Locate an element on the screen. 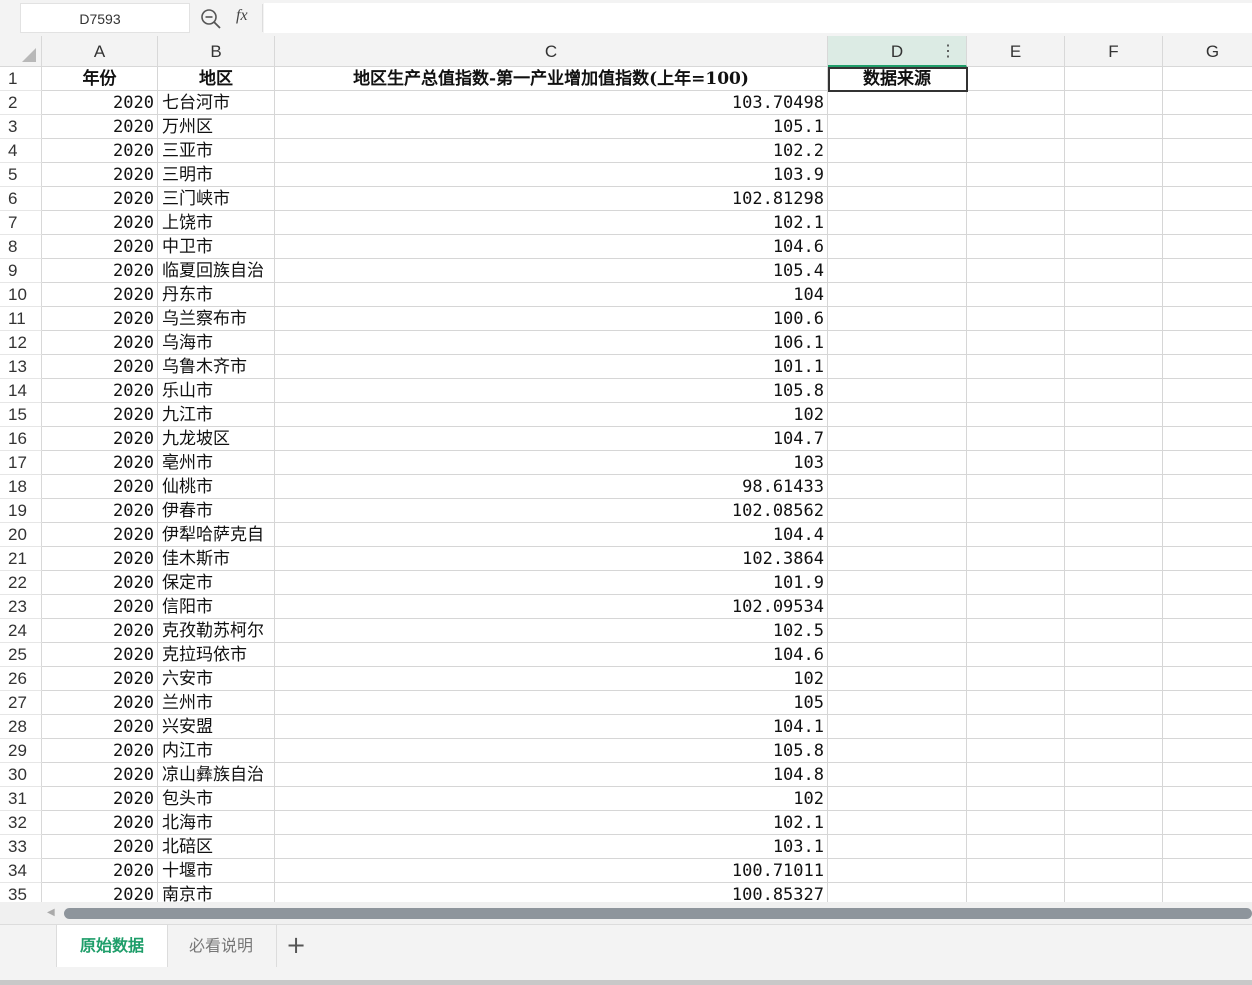 The height and width of the screenshot is (985, 1252). header-cell-index: 地区生产总值指数-第一产业增加值指数(上年=100) is located at coordinates (551, 79).